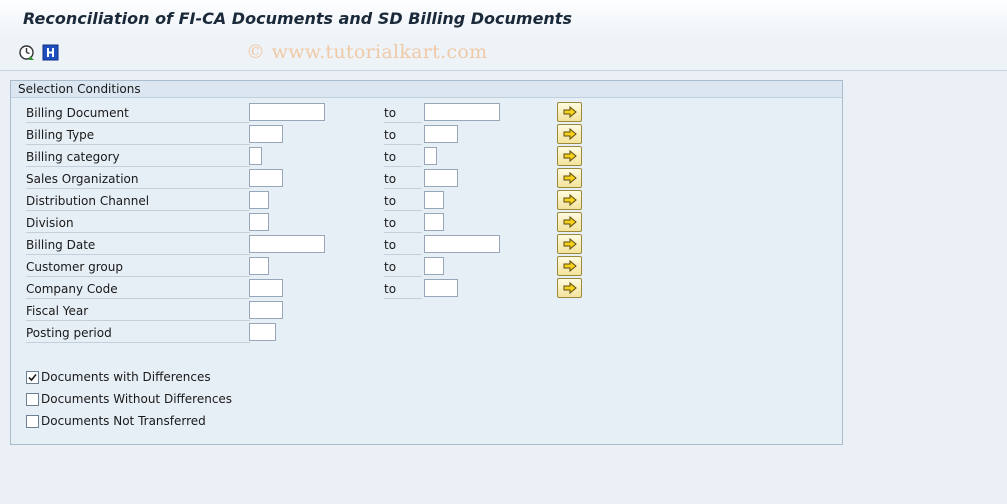 The image size is (1007, 504). Describe the element at coordinates (503, 54) in the screenshot. I see `application-toolbar: © www.tutorialkart.com` at that location.